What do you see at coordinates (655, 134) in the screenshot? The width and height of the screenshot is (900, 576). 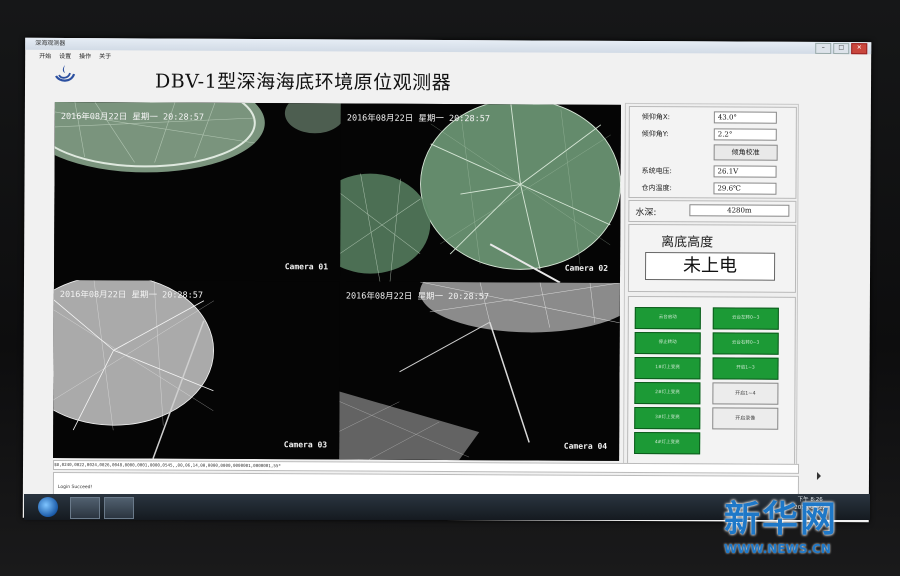 I see `tilt-y-label: 倾仰角Y:` at bounding box center [655, 134].